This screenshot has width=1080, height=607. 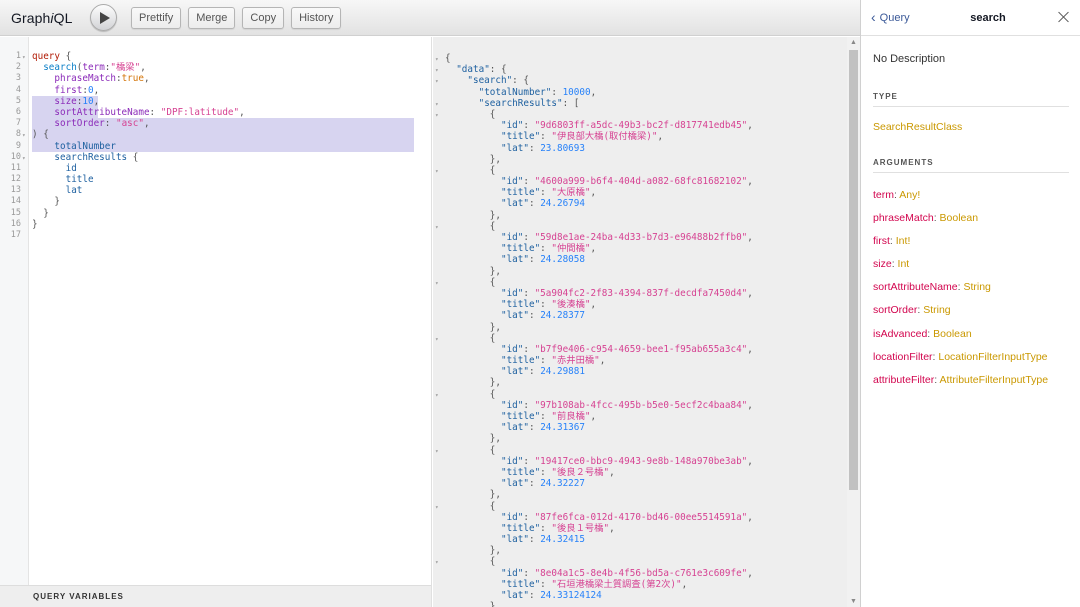 I want to click on argument-name: sortAttributeName, so click(x=915, y=287).